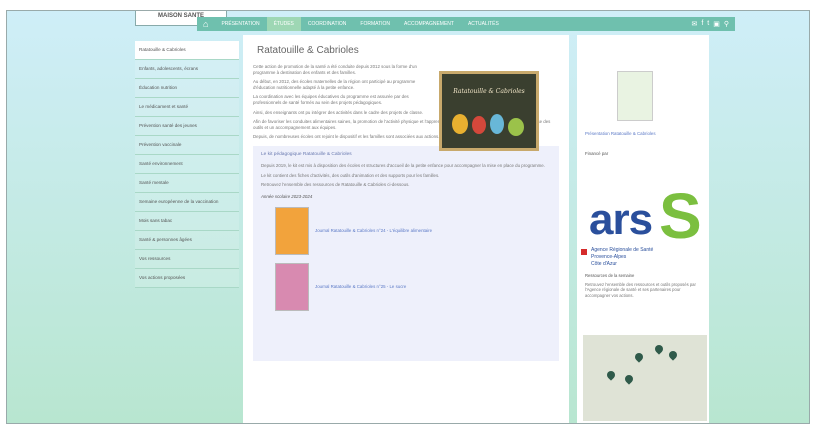 The width and height of the screenshot is (814, 424). Describe the element at coordinates (187, 221) in the screenshot. I see `sidebar-item: Mois sans tabac` at that location.